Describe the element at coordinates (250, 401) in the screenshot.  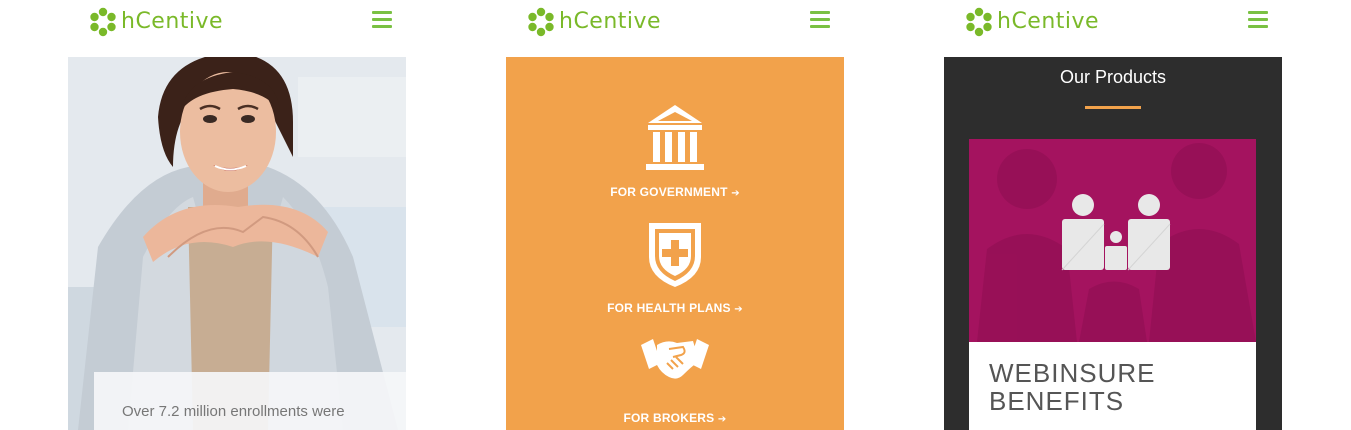
I see `caption-box: Over 7.2 million enrollments were` at that location.